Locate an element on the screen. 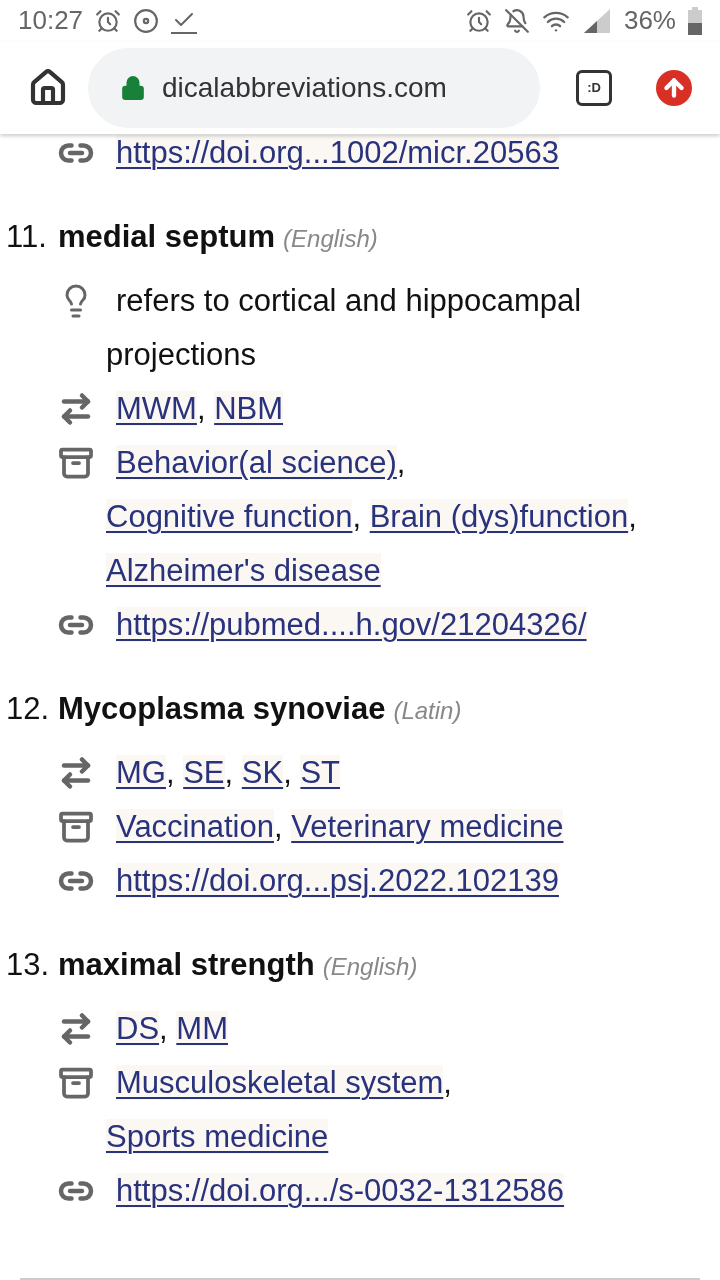 This screenshot has height=1280, width=720. battery-percent: 36% is located at coordinates (649, 21).